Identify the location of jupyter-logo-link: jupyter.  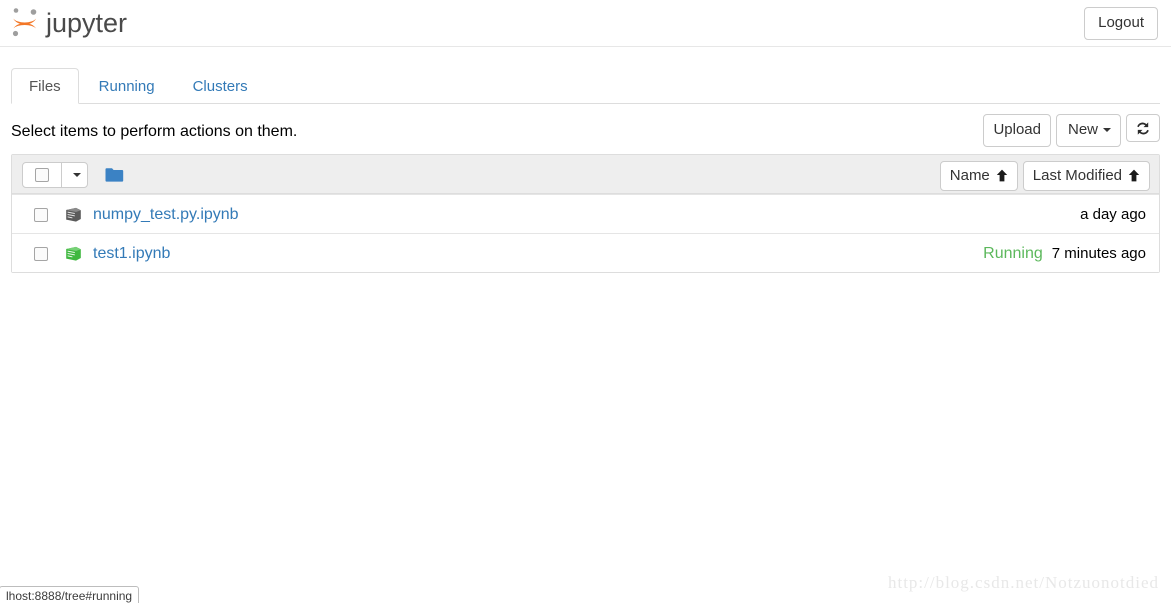
(68, 23).